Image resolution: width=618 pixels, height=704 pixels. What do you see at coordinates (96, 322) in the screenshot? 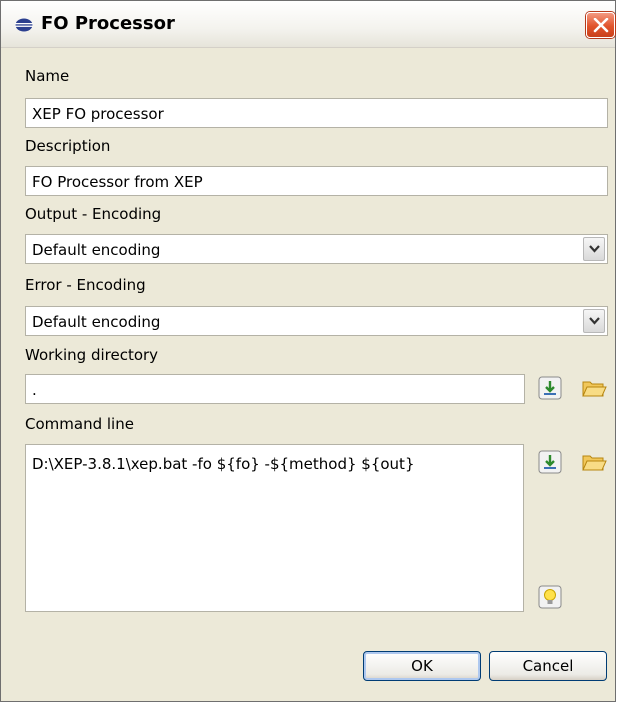
I see `error-encoding-value: Default encoding` at bounding box center [96, 322].